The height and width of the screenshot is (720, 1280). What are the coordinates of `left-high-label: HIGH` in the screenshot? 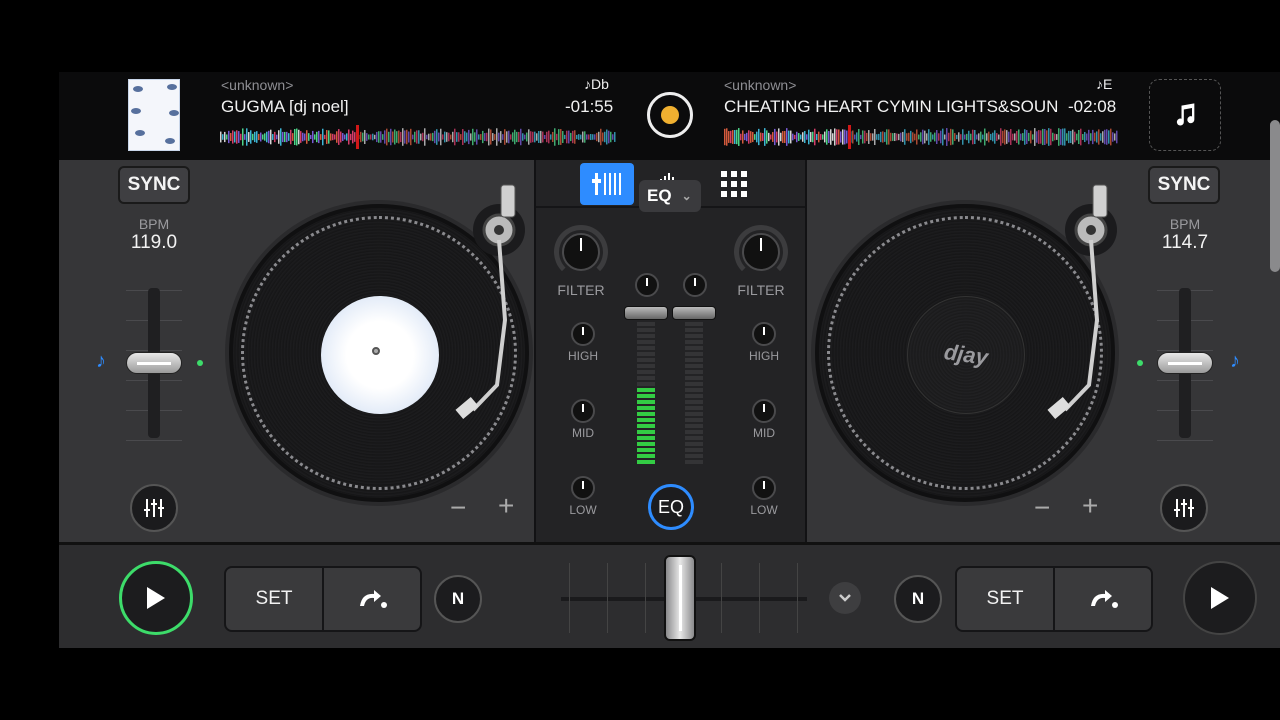 It's located at (583, 356).